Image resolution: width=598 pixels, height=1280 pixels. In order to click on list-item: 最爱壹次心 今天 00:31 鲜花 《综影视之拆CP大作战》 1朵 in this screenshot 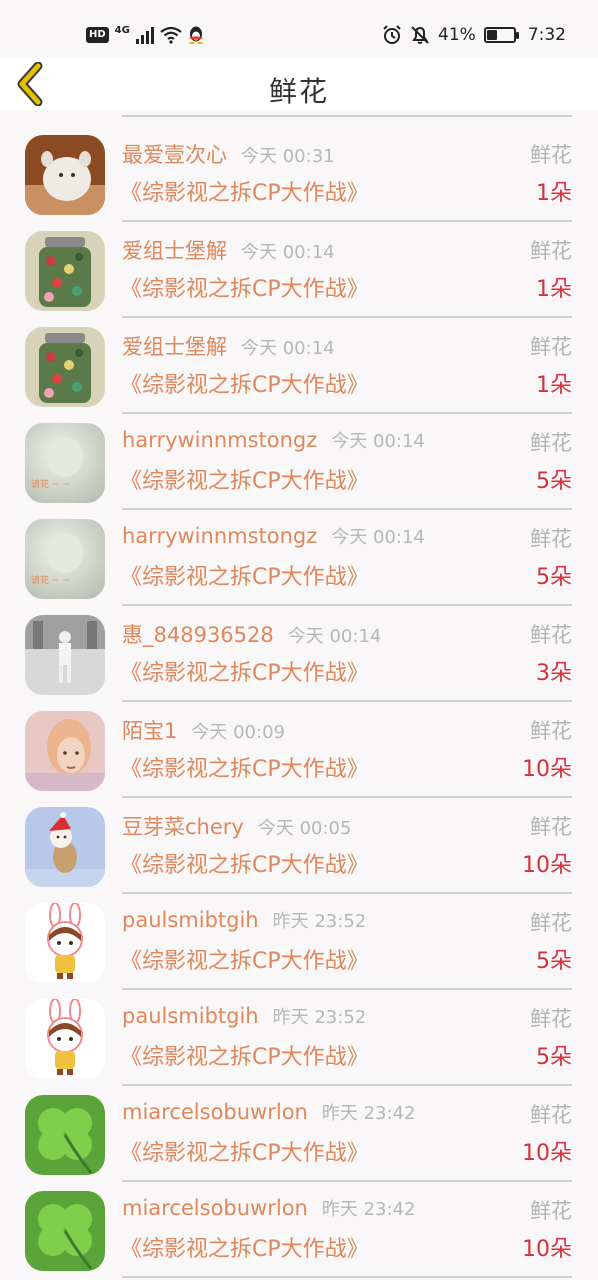, I will do `click(299, 169)`.